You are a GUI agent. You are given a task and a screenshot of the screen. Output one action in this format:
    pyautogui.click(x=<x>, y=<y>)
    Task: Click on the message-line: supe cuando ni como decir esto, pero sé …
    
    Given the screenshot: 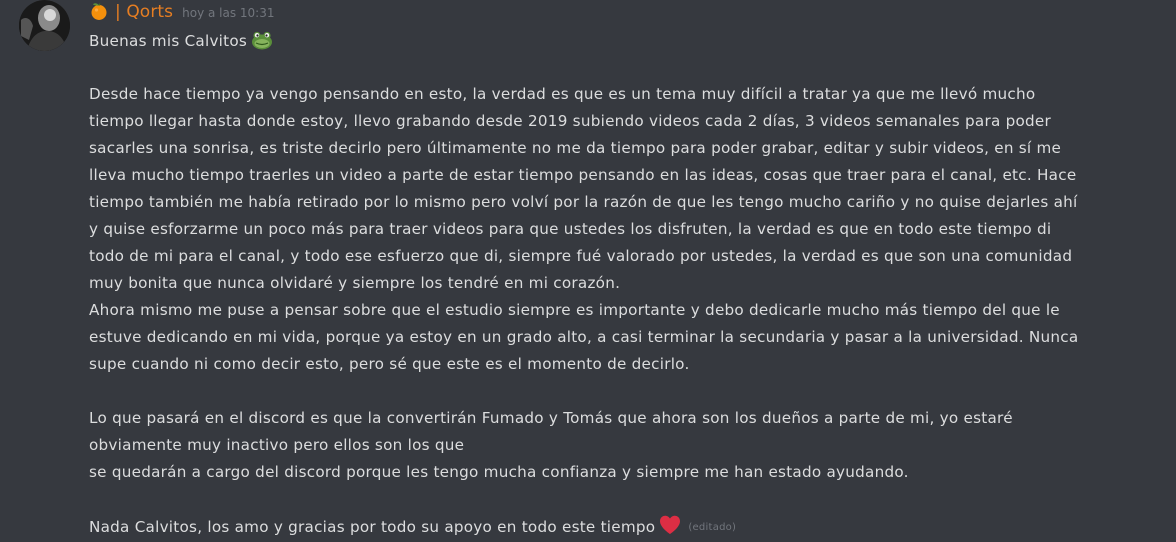 What is the action you would take?
    pyautogui.click(x=389, y=364)
    